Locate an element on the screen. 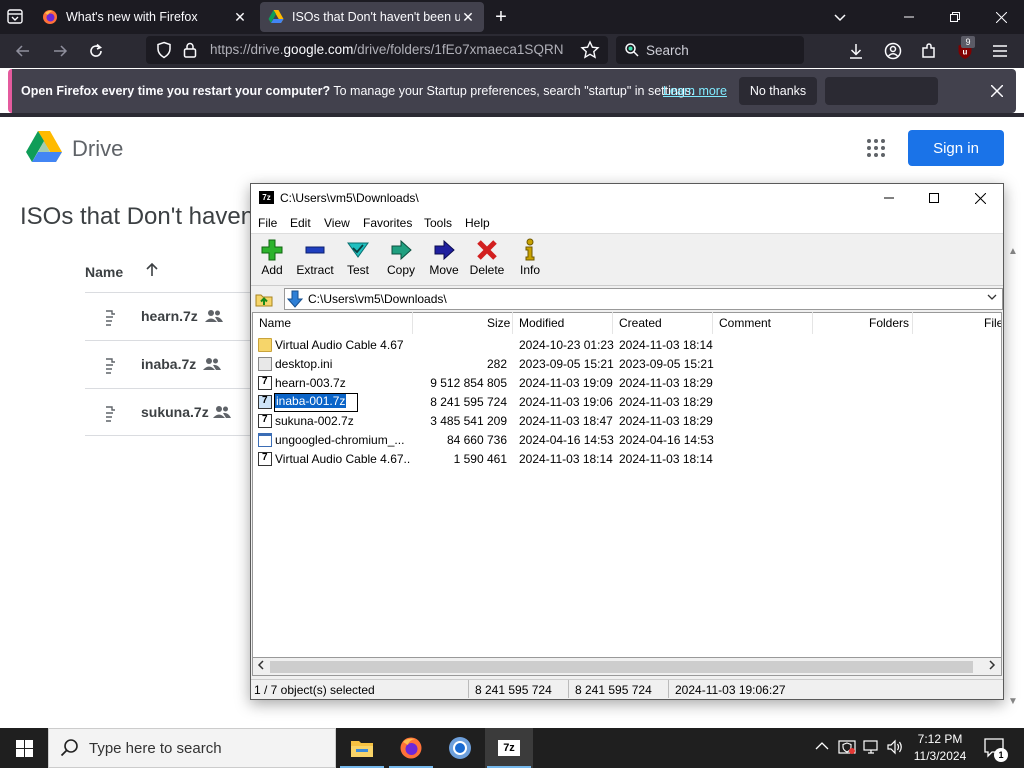 The height and width of the screenshot is (768, 1024). 7zip-maximize-icon is located at coordinates (934, 198).